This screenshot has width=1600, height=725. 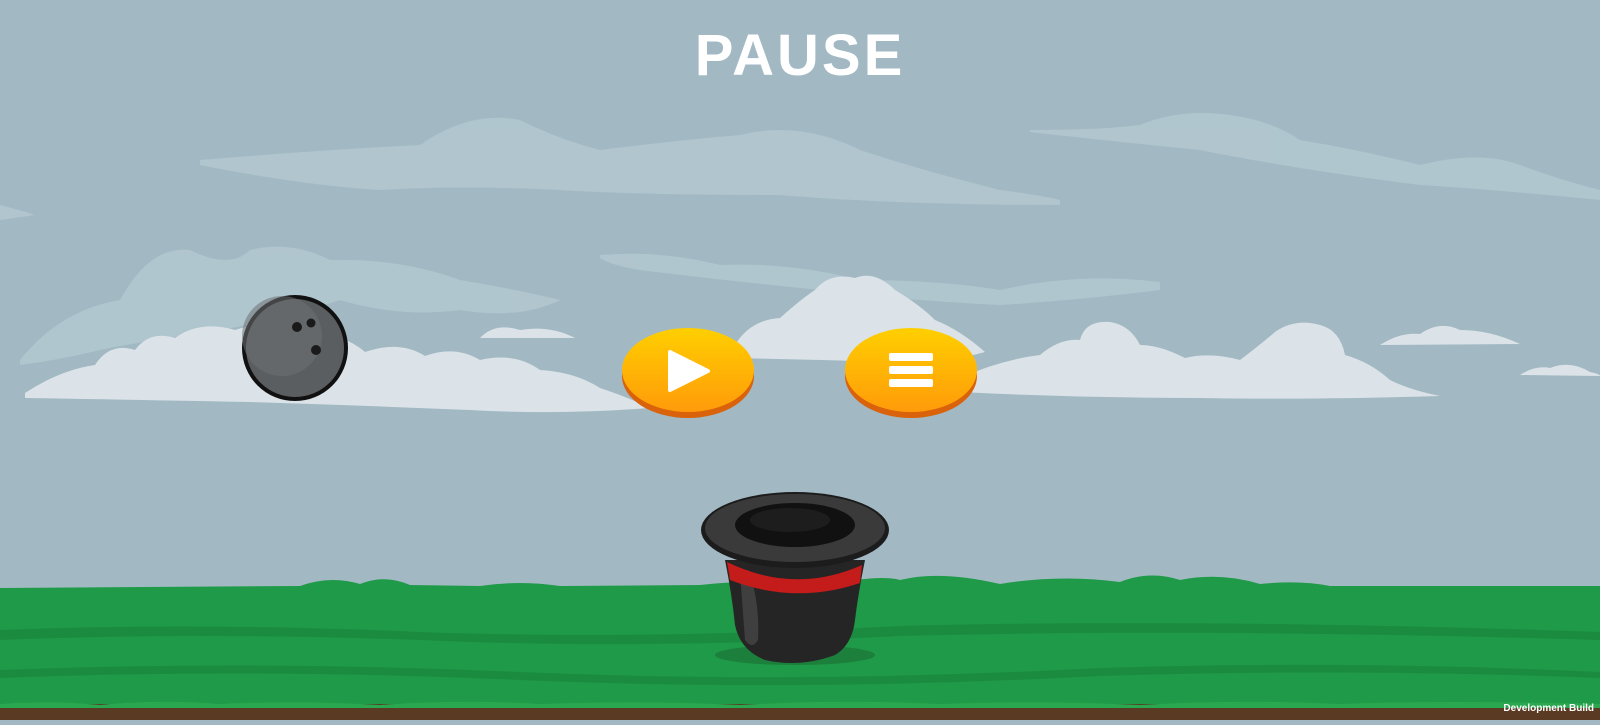 What do you see at coordinates (1548, 708) in the screenshot?
I see `development-build-label: Development Build` at bounding box center [1548, 708].